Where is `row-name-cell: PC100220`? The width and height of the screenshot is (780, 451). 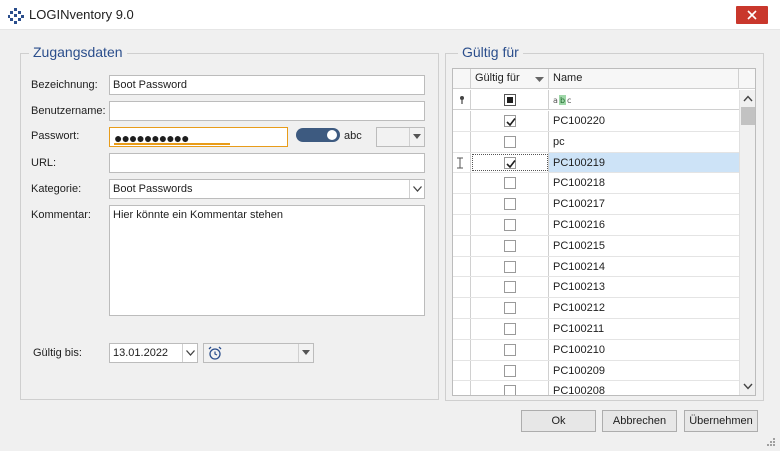
row-name-cell: PC100220 is located at coordinates (644, 121).